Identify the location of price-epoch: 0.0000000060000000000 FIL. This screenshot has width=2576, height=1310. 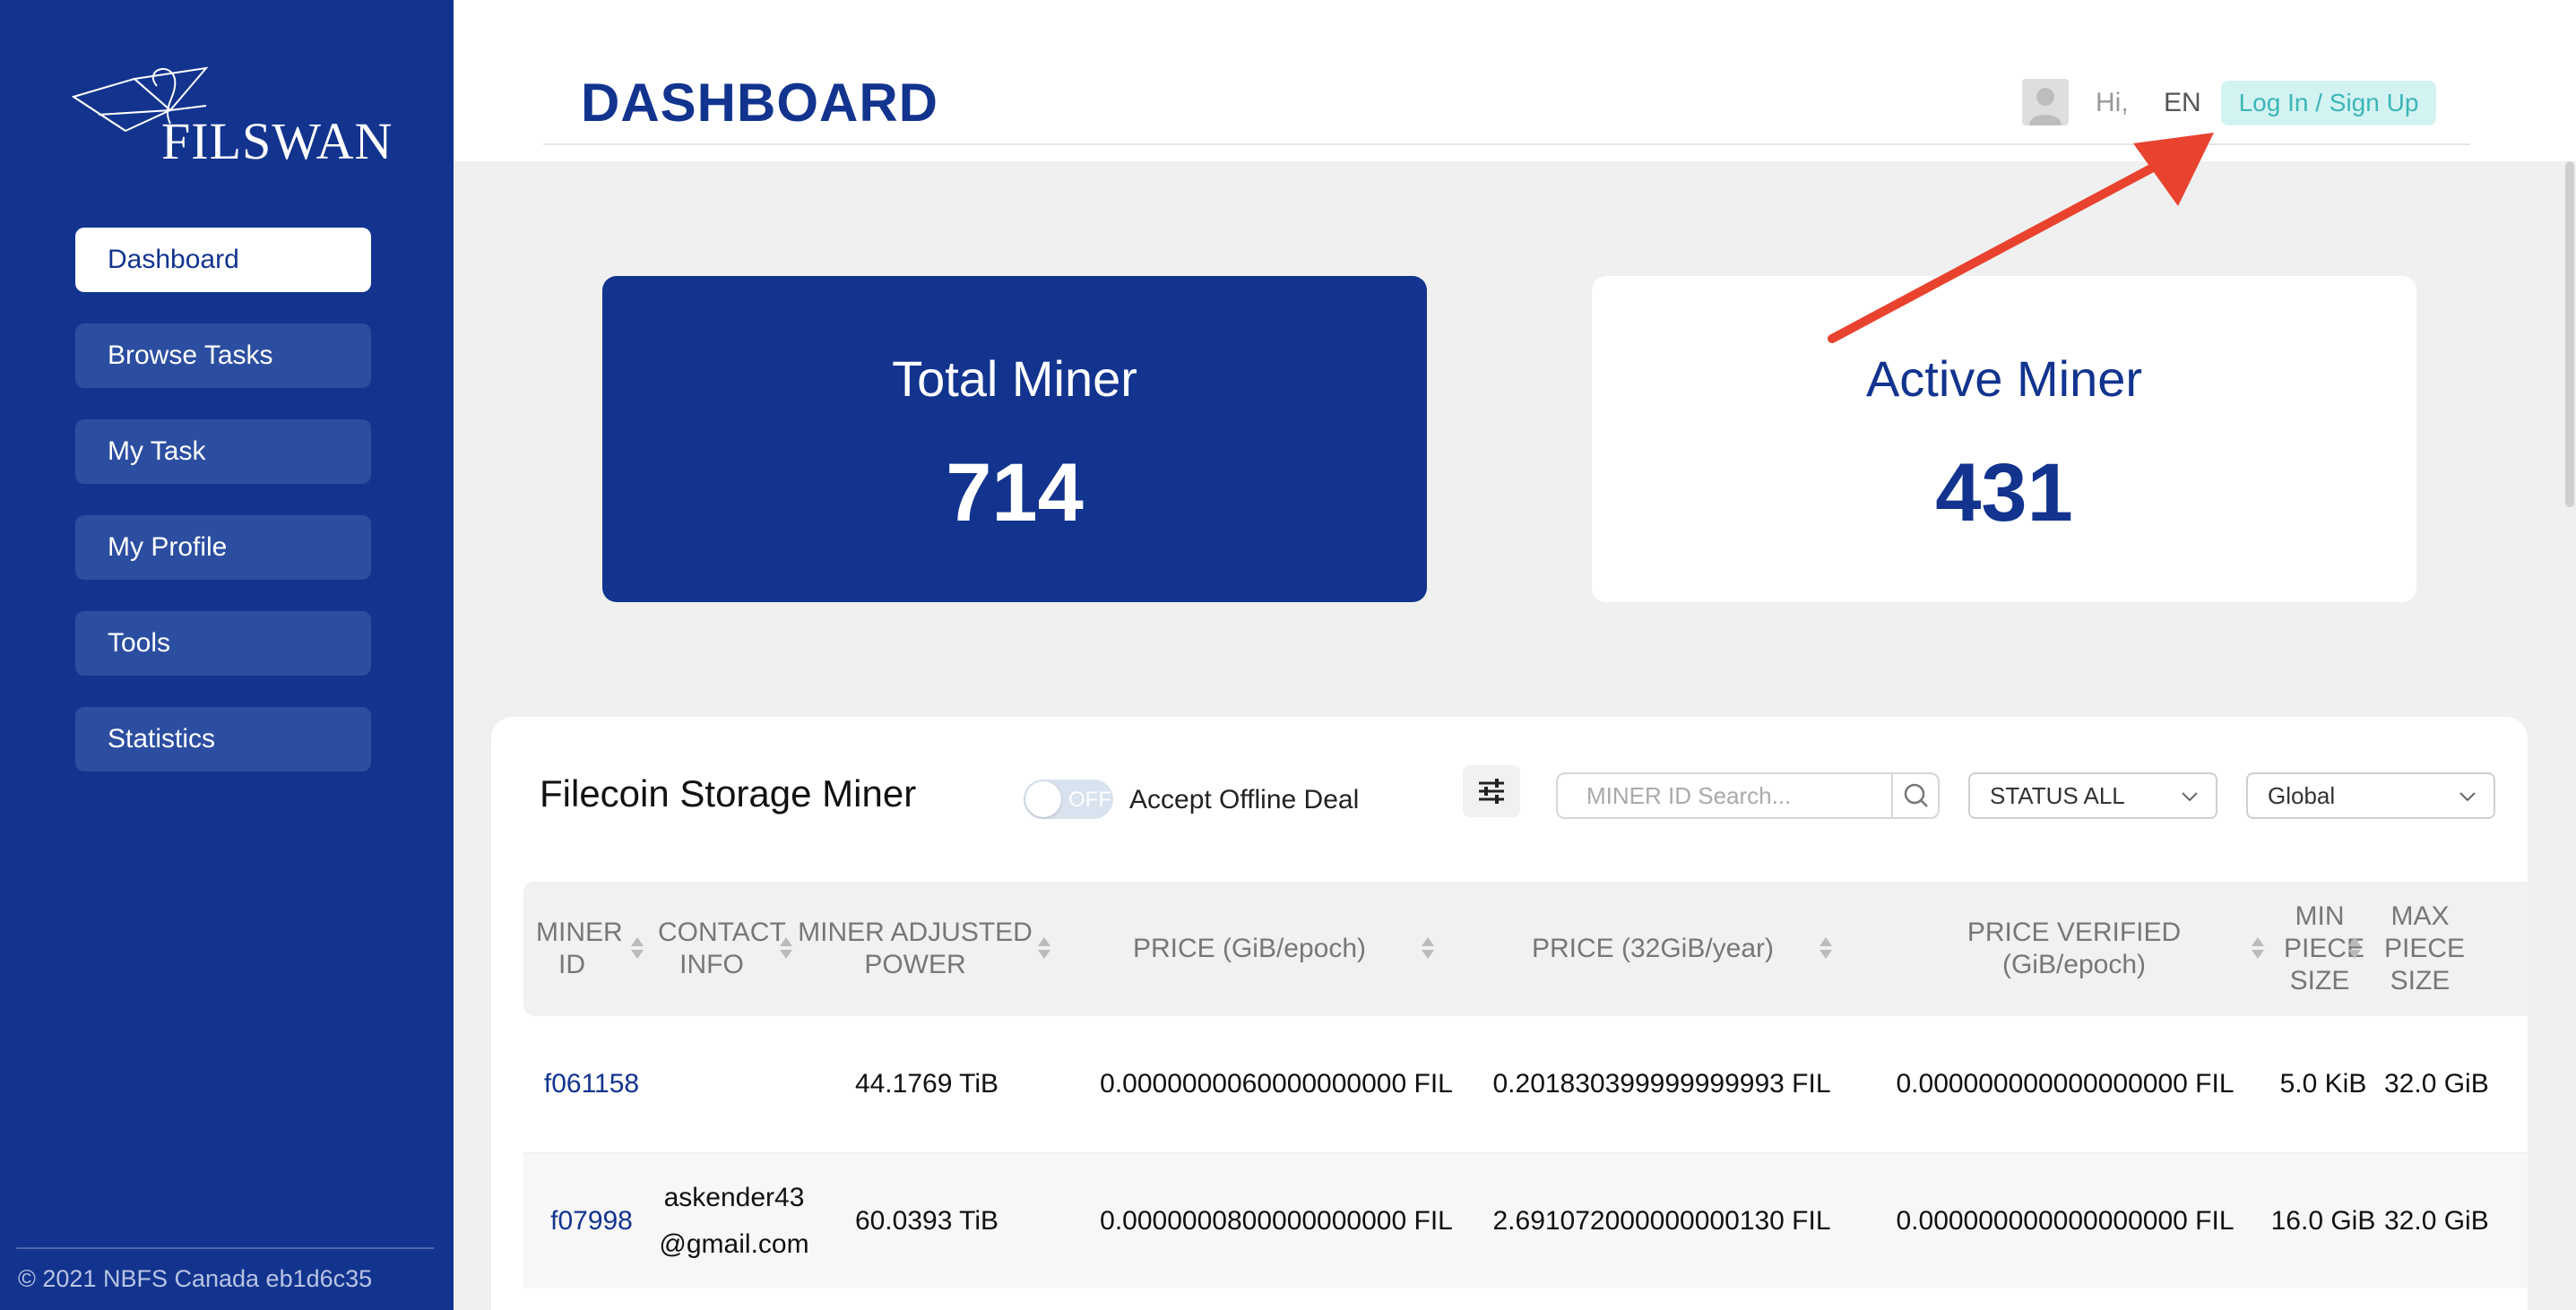
(1276, 1084).